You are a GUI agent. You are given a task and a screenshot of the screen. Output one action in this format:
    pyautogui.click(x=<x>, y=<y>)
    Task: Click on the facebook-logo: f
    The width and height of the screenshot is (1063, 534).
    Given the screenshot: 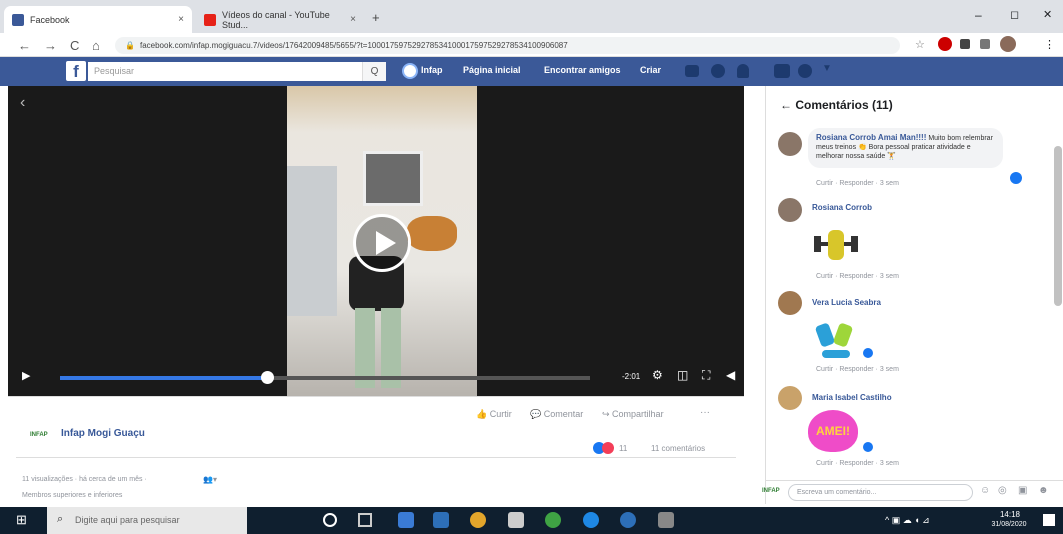 What is the action you would take?
    pyautogui.click(x=76, y=71)
    